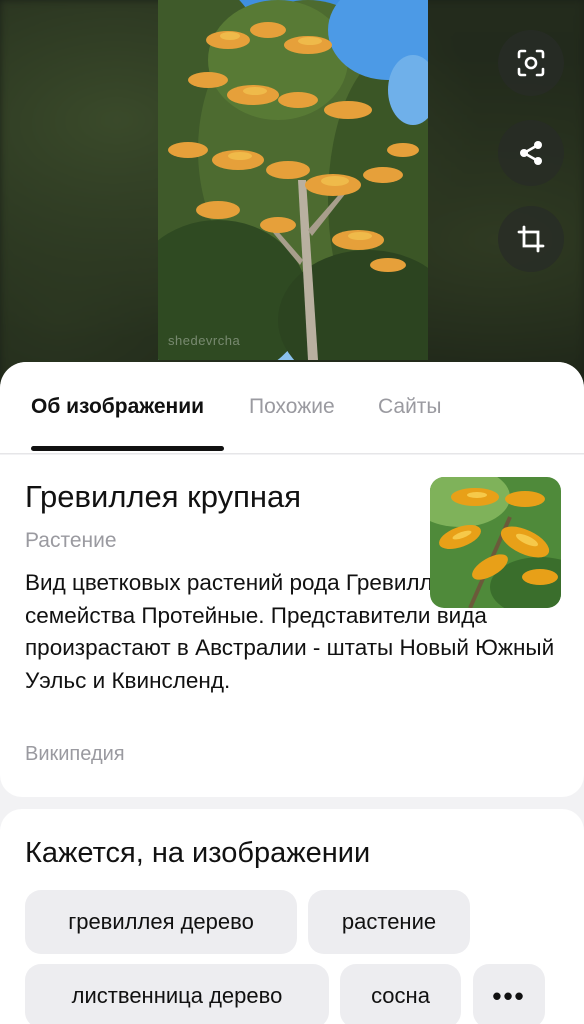 Image resolution: width=584 pixels, height=1024 pixels. I want to click on object-thumbnail, so click(495, 542).